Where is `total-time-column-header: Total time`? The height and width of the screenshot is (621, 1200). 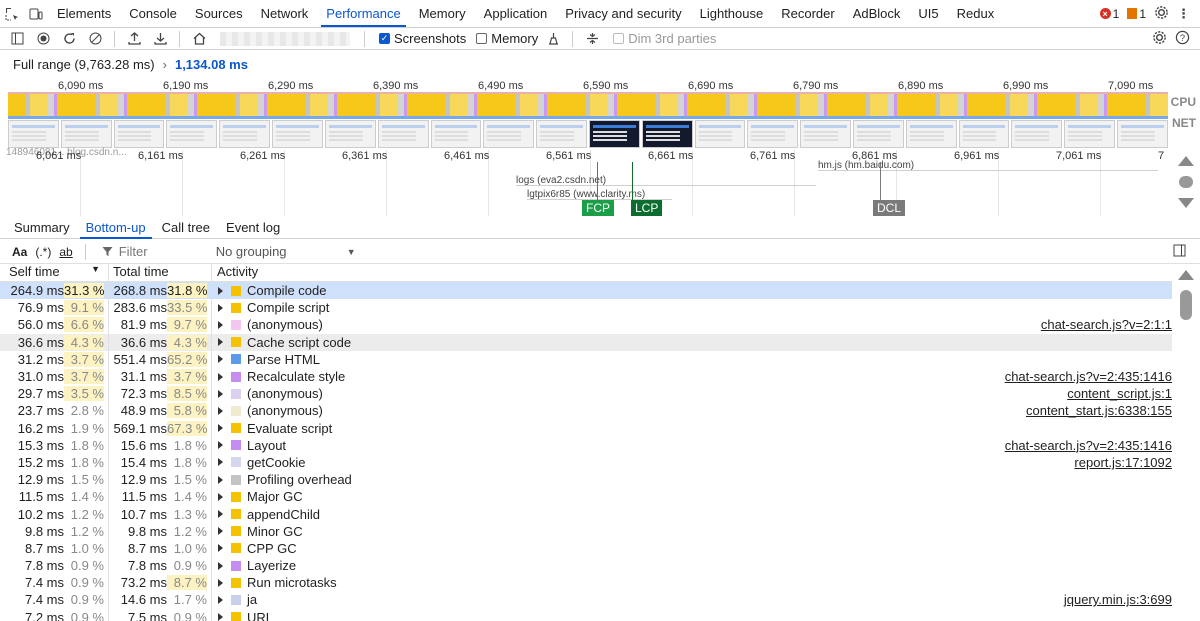
total-time-column-header: Total time is located at coordinates (160, 272).